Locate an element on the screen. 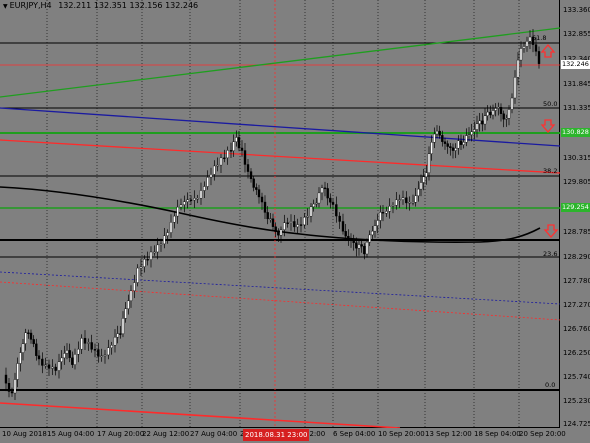 The width and height of the screenshot is (590, 443). price-tick-label: 133.360 is located at coordinates (576, 10).